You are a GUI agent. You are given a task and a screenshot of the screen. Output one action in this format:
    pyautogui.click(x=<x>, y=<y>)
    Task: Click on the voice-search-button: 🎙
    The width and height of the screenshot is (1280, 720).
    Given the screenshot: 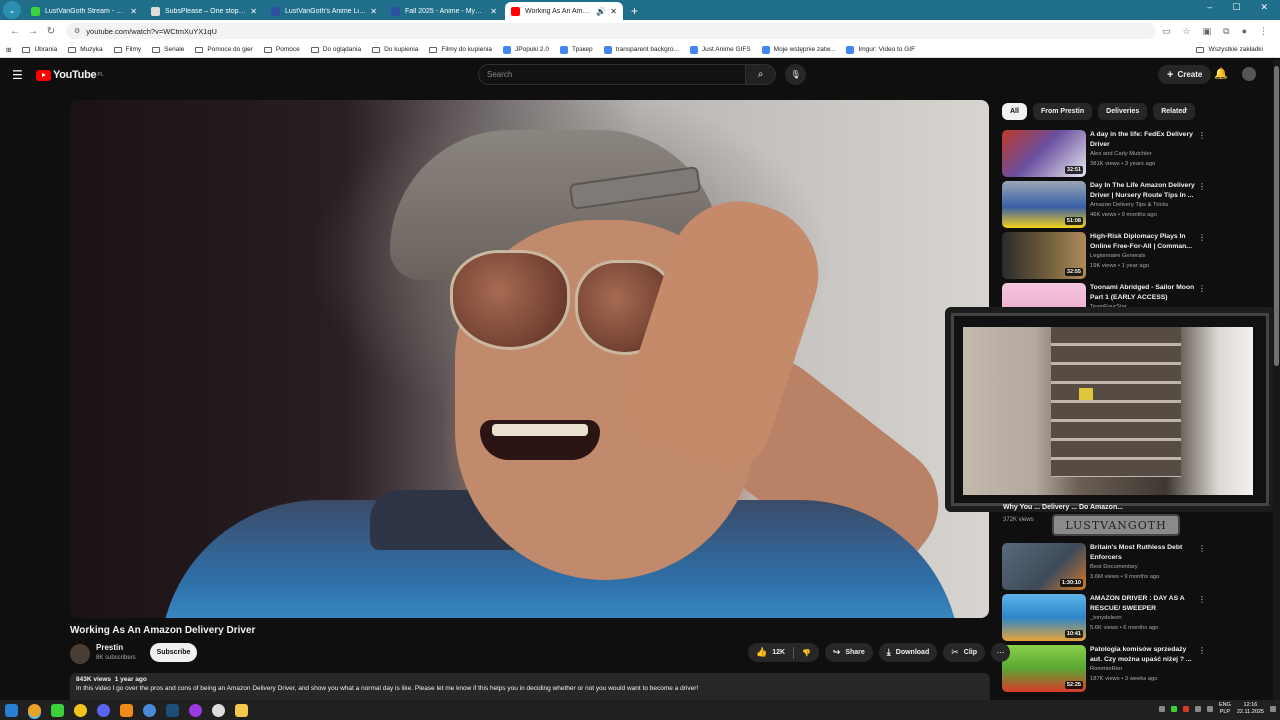 What is the action you would take?
    pyautogui.click(x=795, y=74)
    